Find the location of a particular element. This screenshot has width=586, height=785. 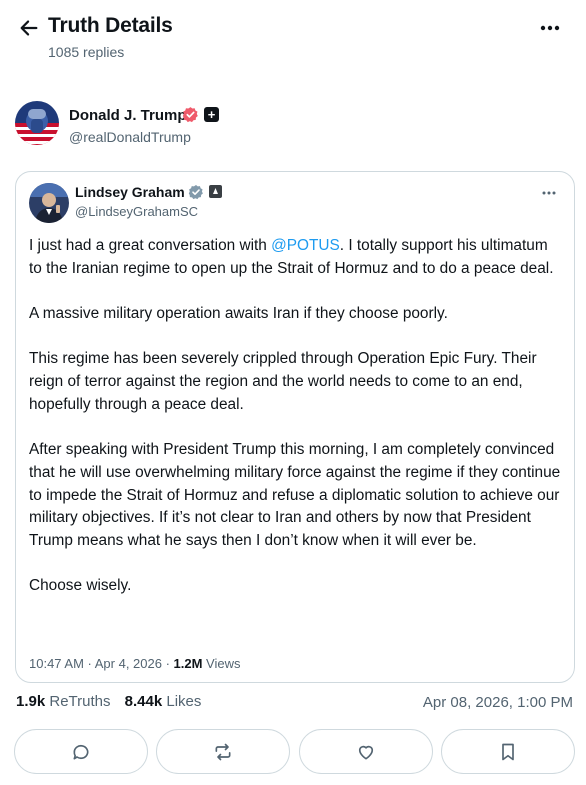

likes-stat: 8.44k Likes is located at coordinates (163, 701).